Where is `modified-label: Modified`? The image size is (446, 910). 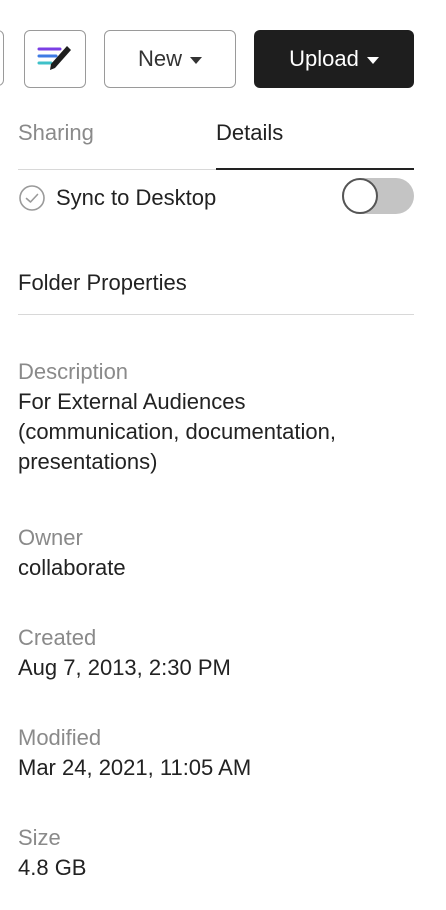
modified-label: Modified is located at coordinates (60, 737).